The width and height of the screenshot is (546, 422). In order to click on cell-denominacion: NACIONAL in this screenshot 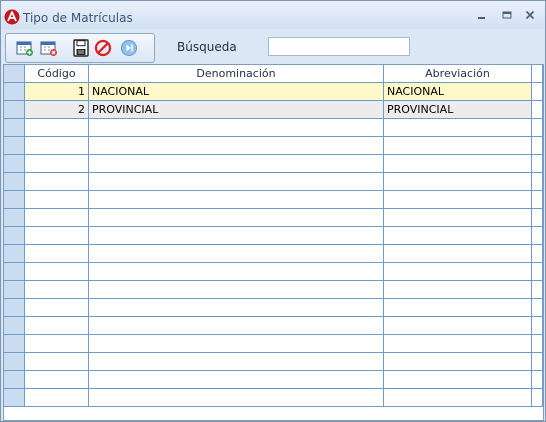, I will do `click(236, 92)`.